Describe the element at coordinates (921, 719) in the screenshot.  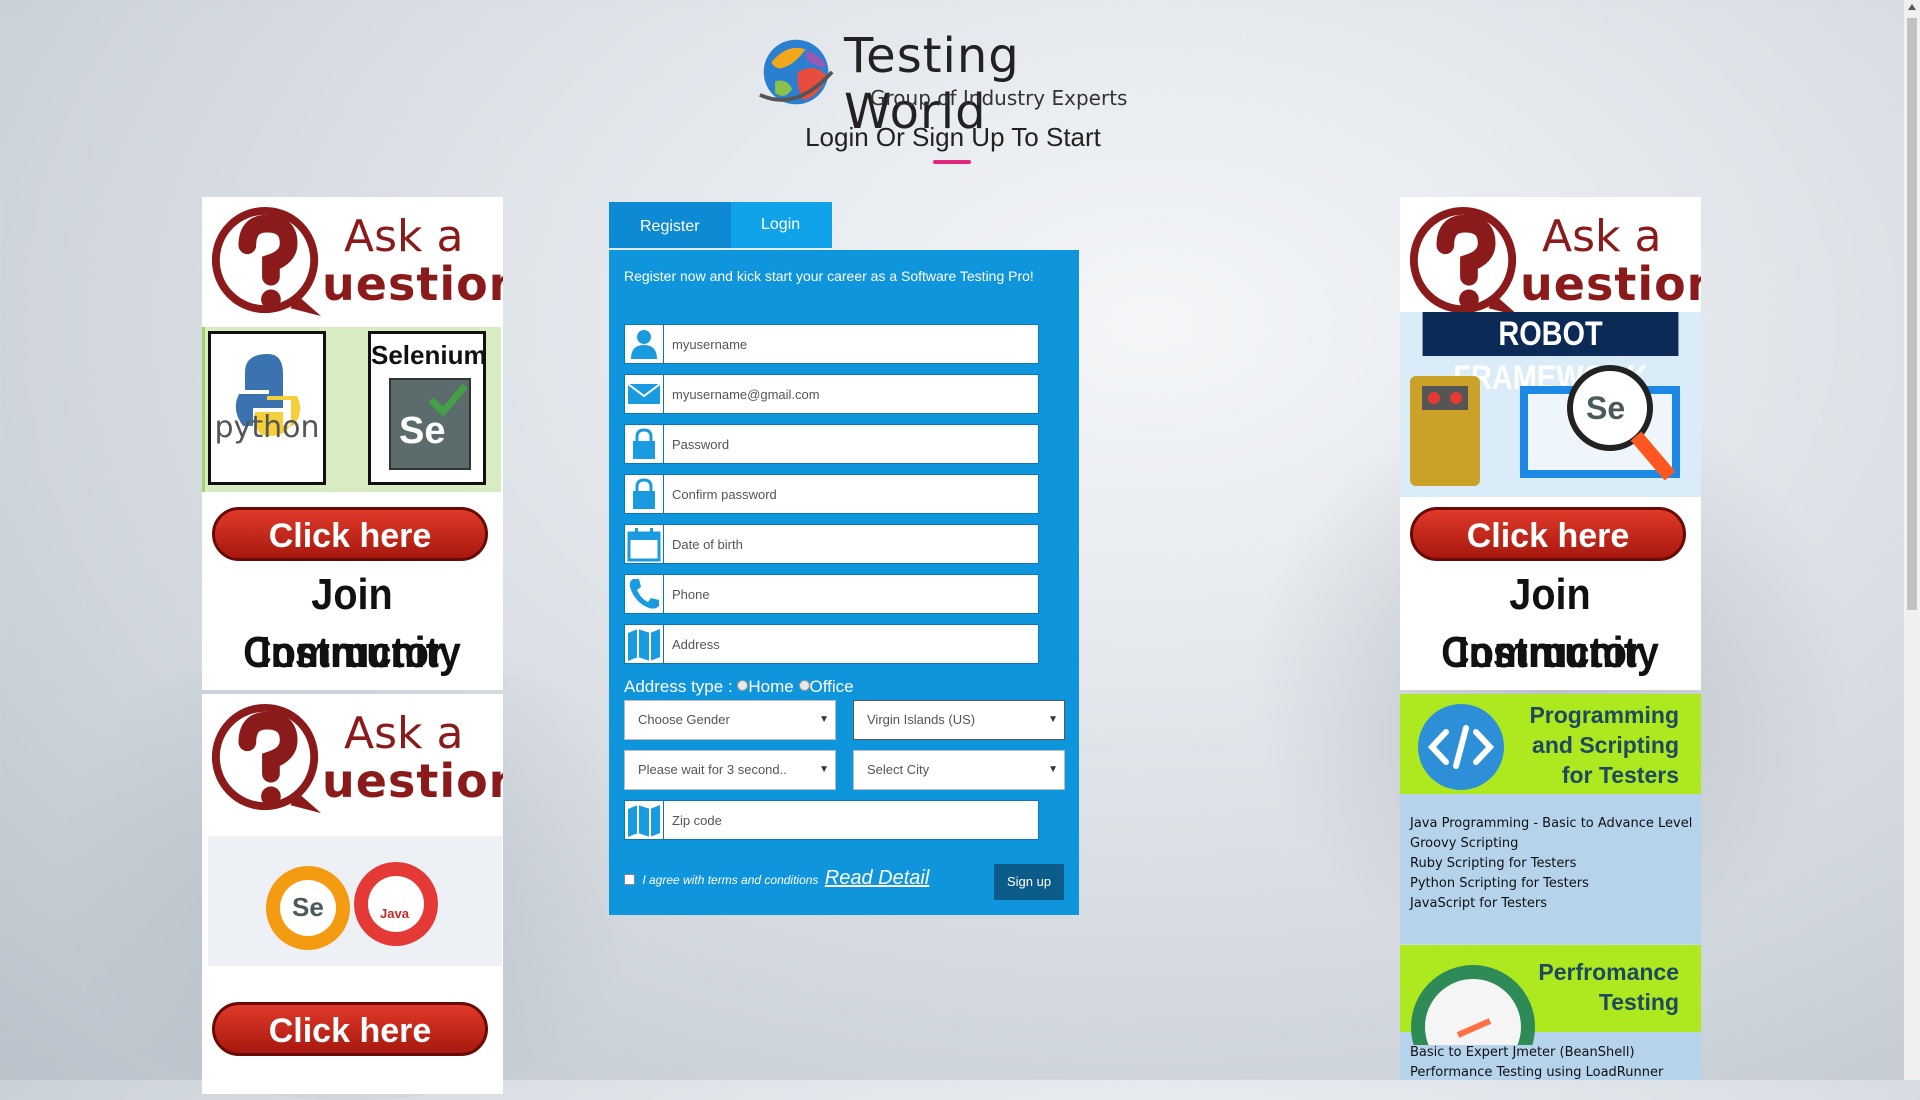
I see `country-value: Virgin Islands (US)` at that location.